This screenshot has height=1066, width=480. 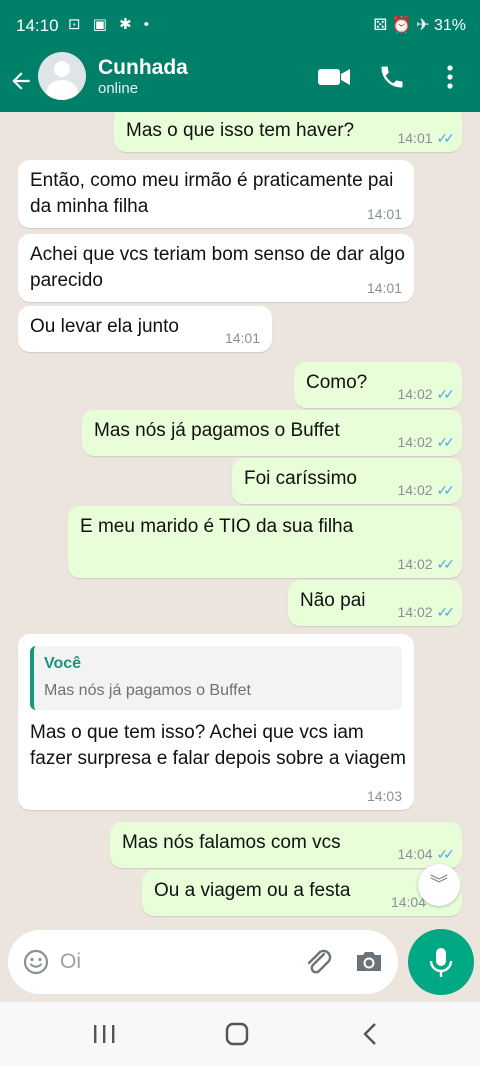 I want to click on message-meta: 14:01 ✓✓, so click(x=426, y=138).